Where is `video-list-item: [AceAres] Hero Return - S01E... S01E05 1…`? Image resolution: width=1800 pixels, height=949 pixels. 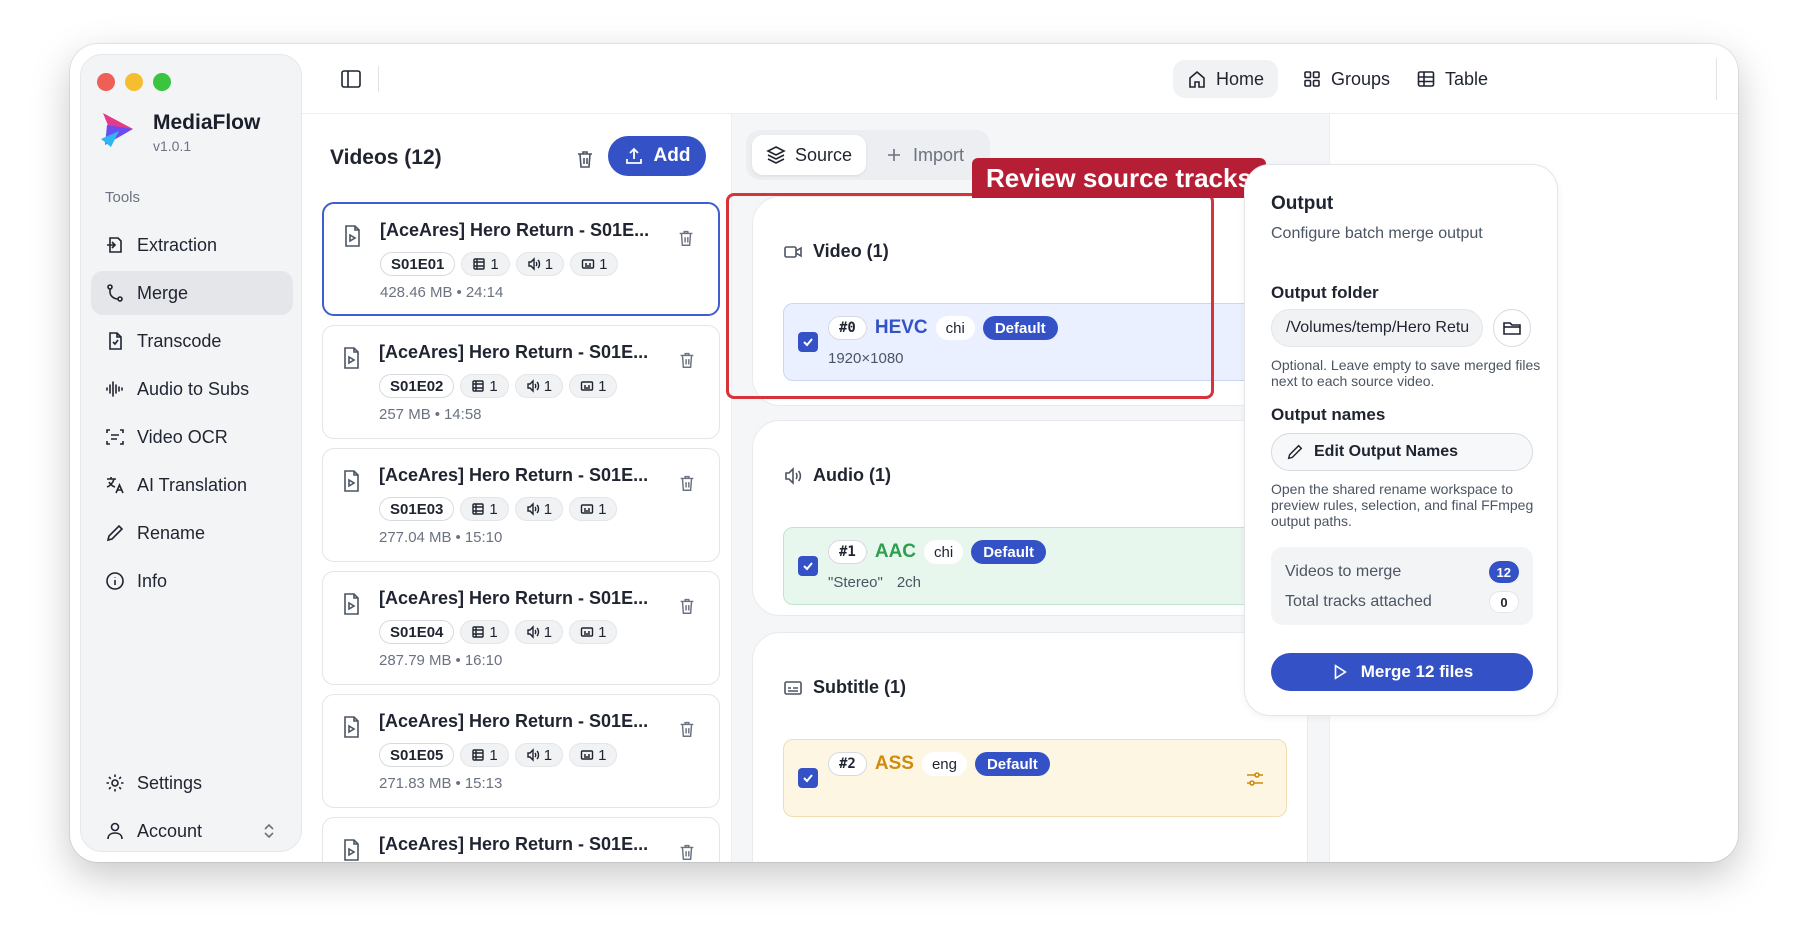 video-list-item: [AceAres] Hero Return - S01E... S01E05 1… is located at coordinates (521, 751).